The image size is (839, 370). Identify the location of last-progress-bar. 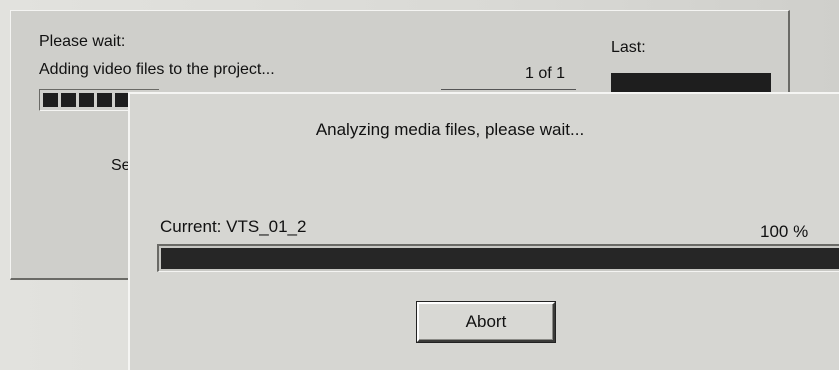
(691, 83).